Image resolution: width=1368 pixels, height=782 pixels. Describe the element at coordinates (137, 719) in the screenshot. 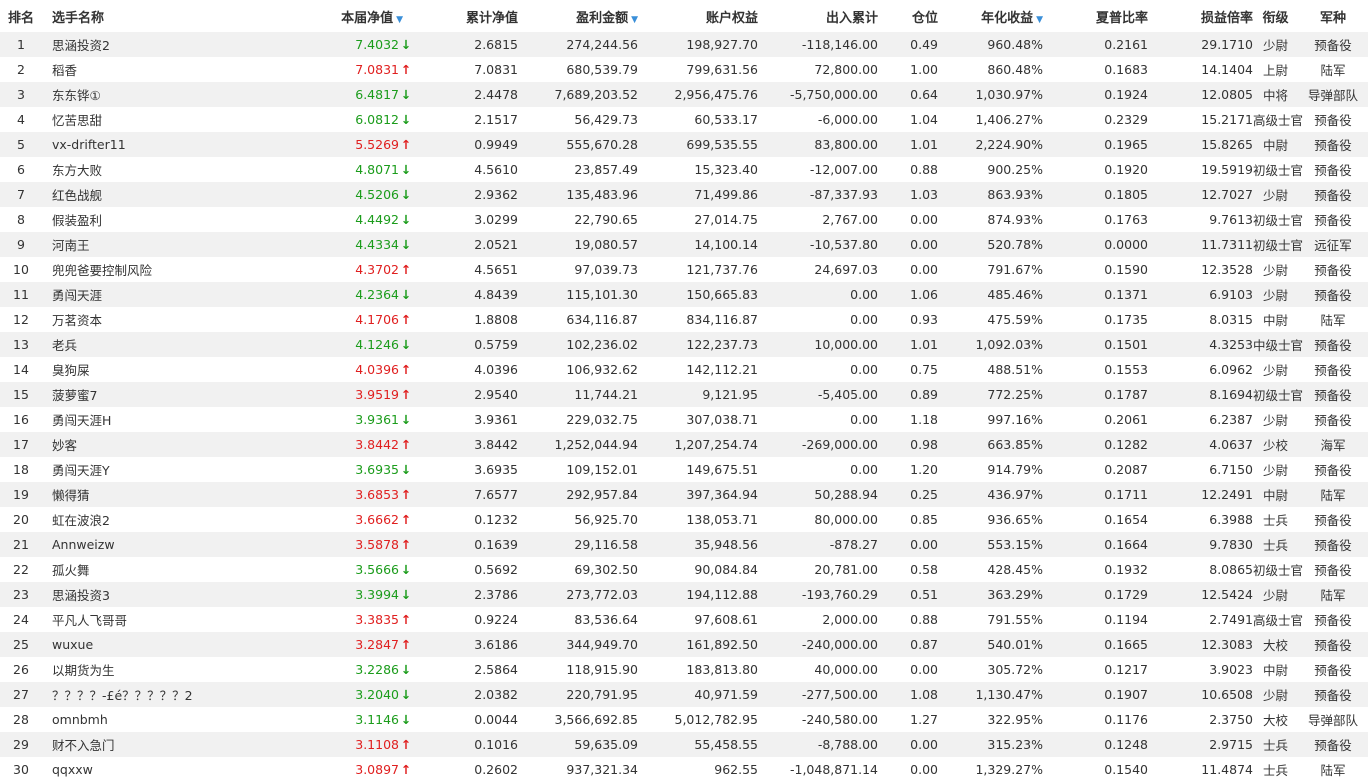

I see `player-name: omnbmh` at that location.